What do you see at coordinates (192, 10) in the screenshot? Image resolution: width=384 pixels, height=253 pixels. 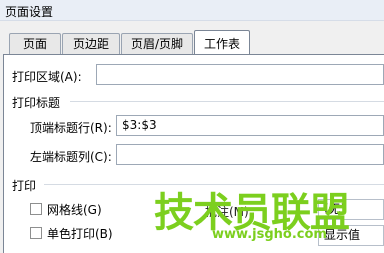 I see `dialog-title-bar: 页面设置` at bounding box center [192, 10].